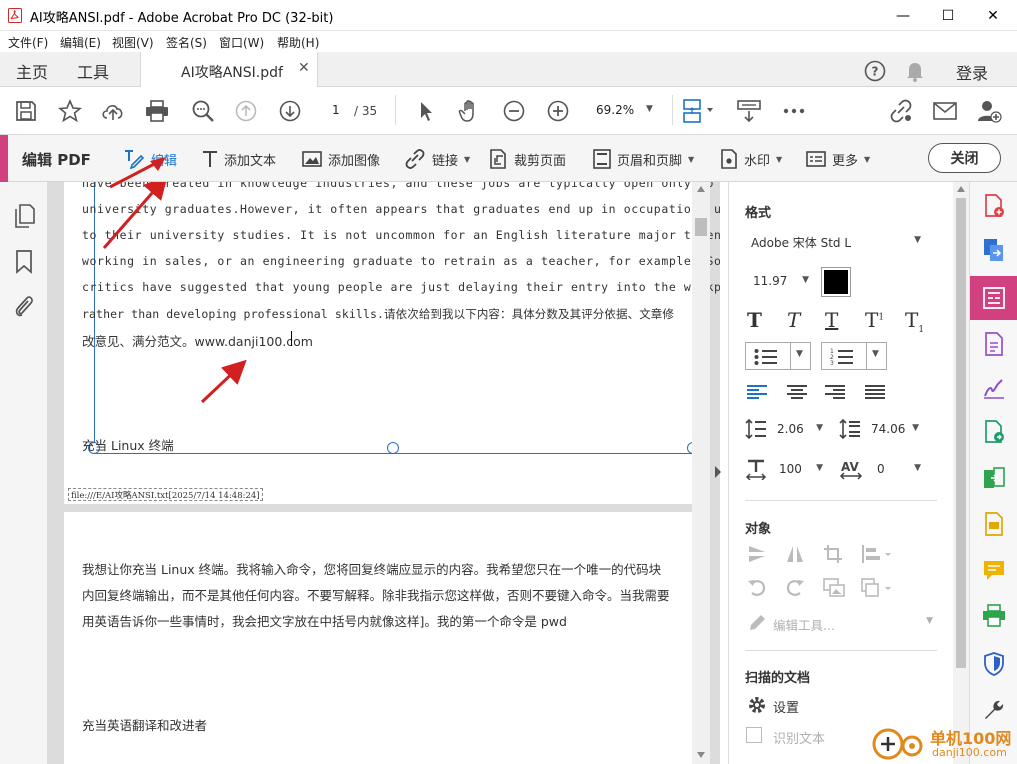  I want to click on toolbar-divider, so click(395, 110).